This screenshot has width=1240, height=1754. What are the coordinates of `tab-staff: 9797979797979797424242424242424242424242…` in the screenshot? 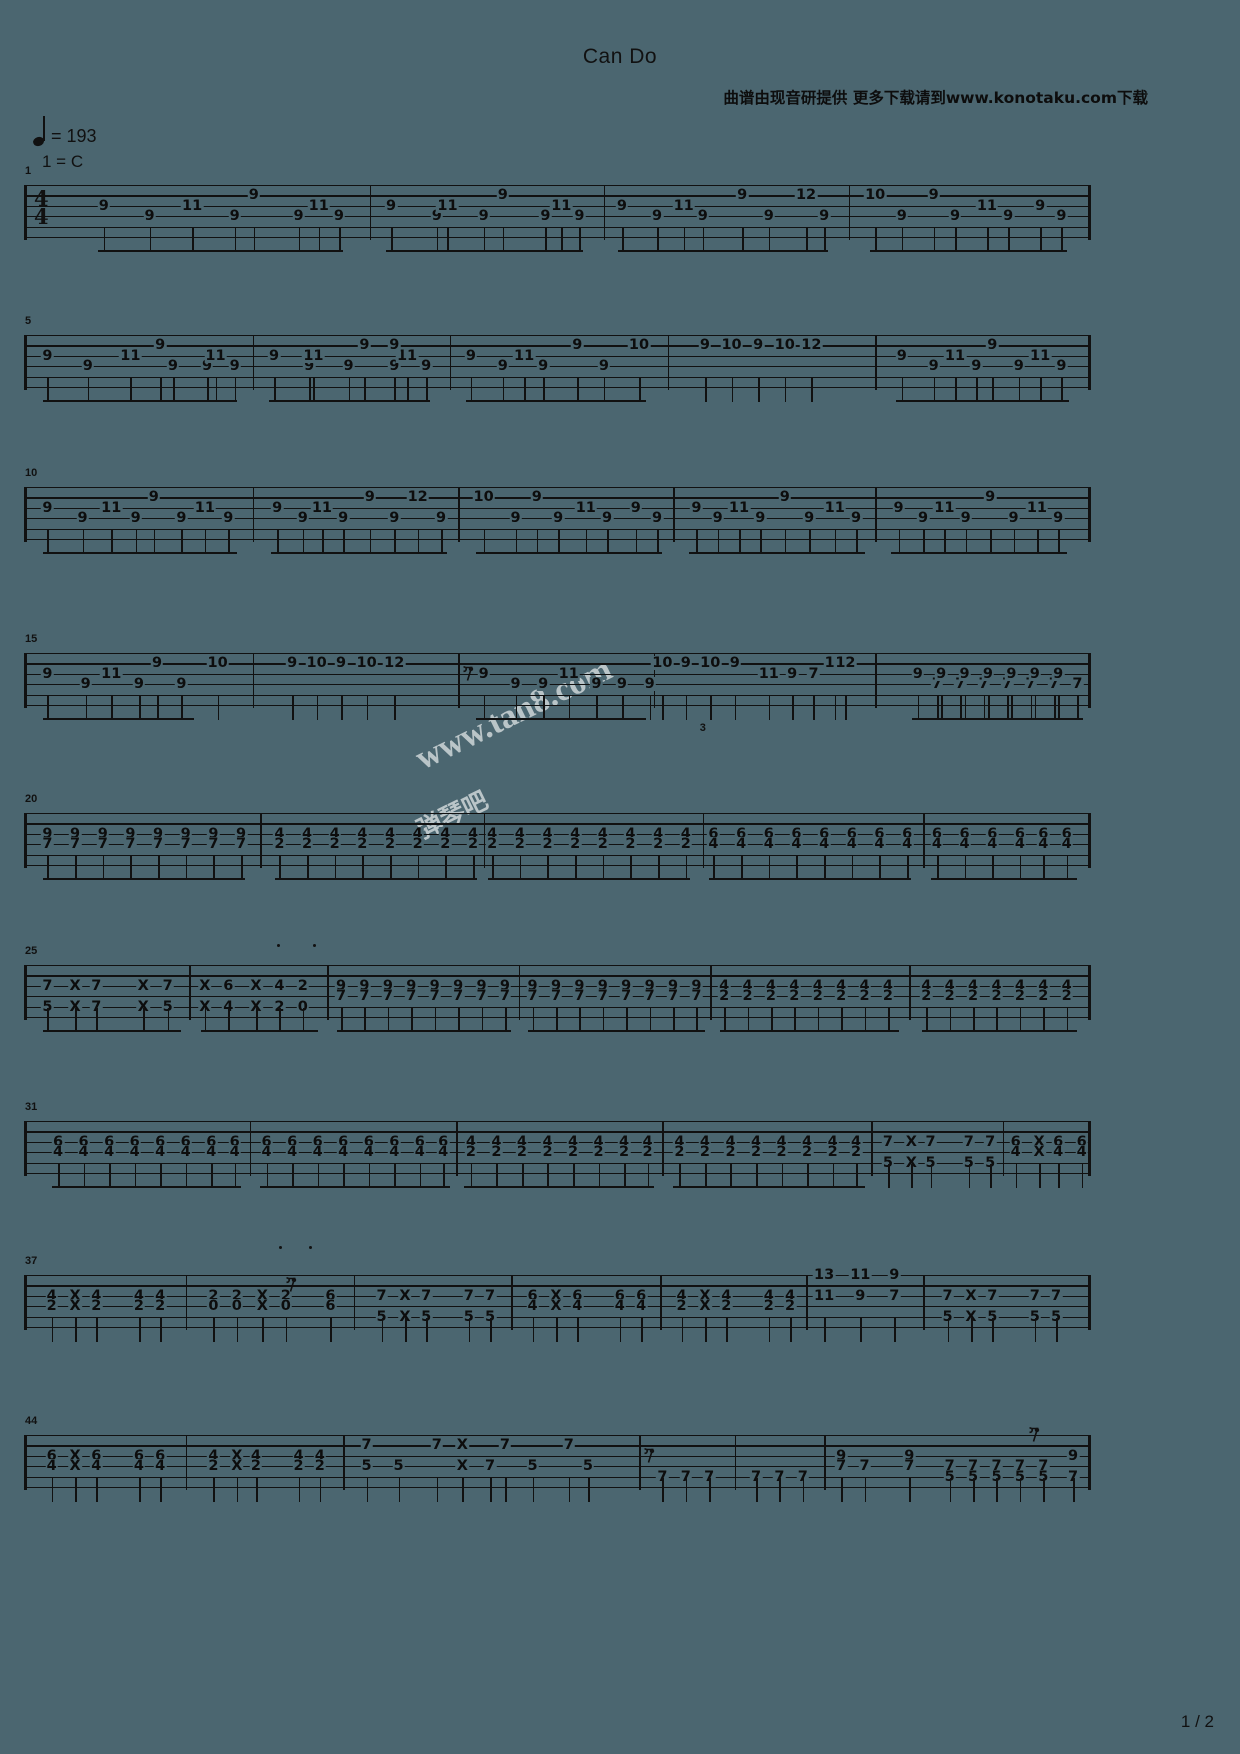 It's located at (557, 839).